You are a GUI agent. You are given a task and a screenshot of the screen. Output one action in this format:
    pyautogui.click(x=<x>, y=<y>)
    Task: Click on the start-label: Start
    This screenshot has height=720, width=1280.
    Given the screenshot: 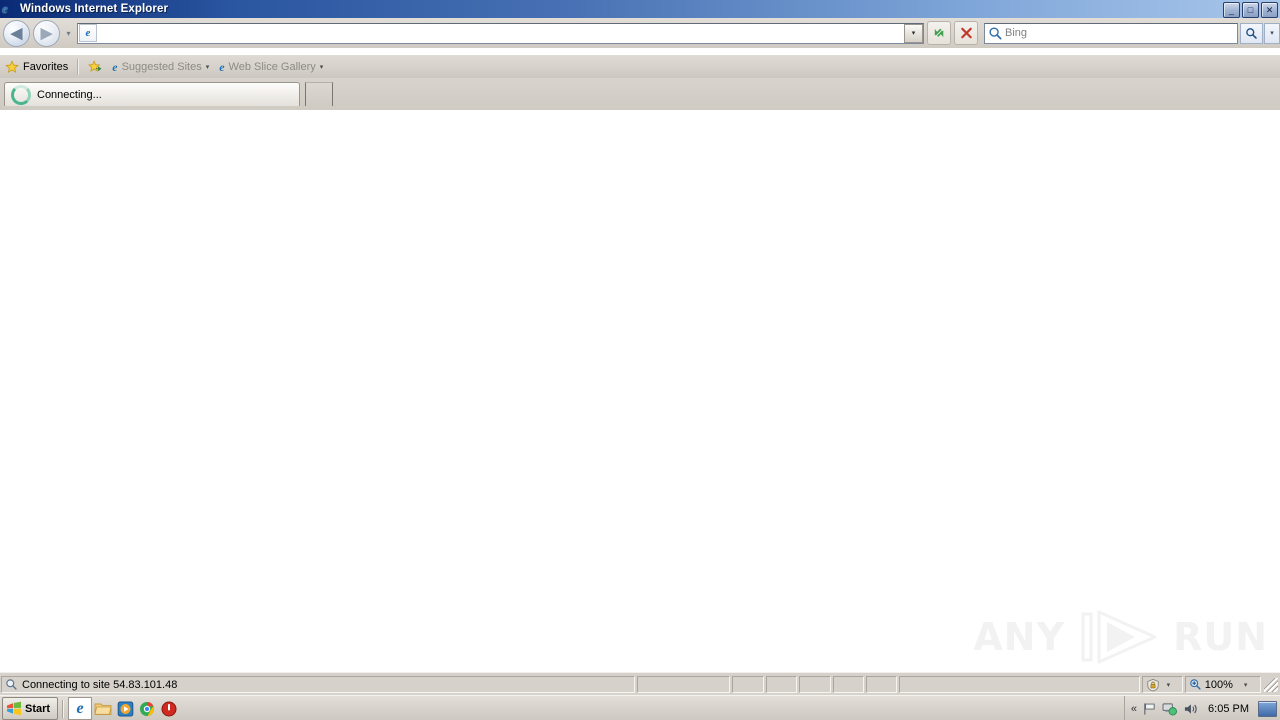 What is the action you would take?
    pyautogui.click(x=38, y=708)
    